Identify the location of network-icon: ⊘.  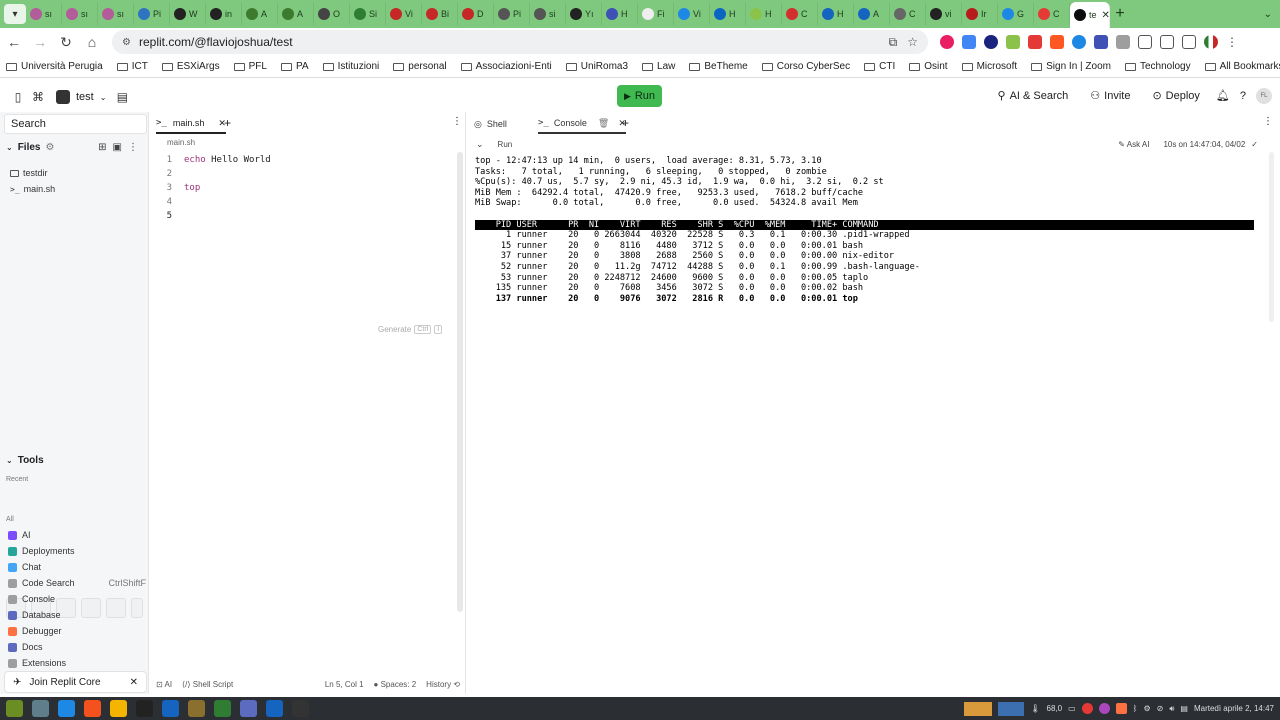
(1160, 708).